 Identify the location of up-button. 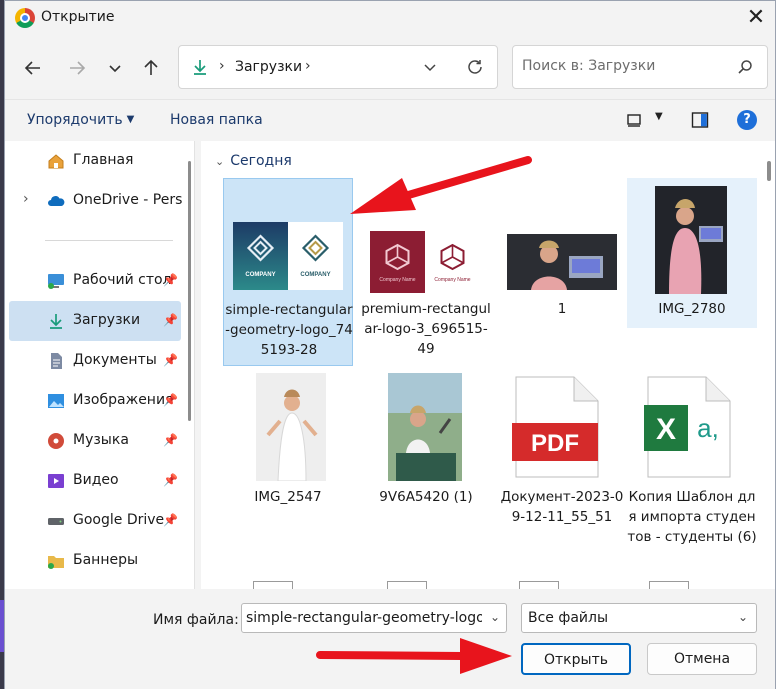
(151, 68).